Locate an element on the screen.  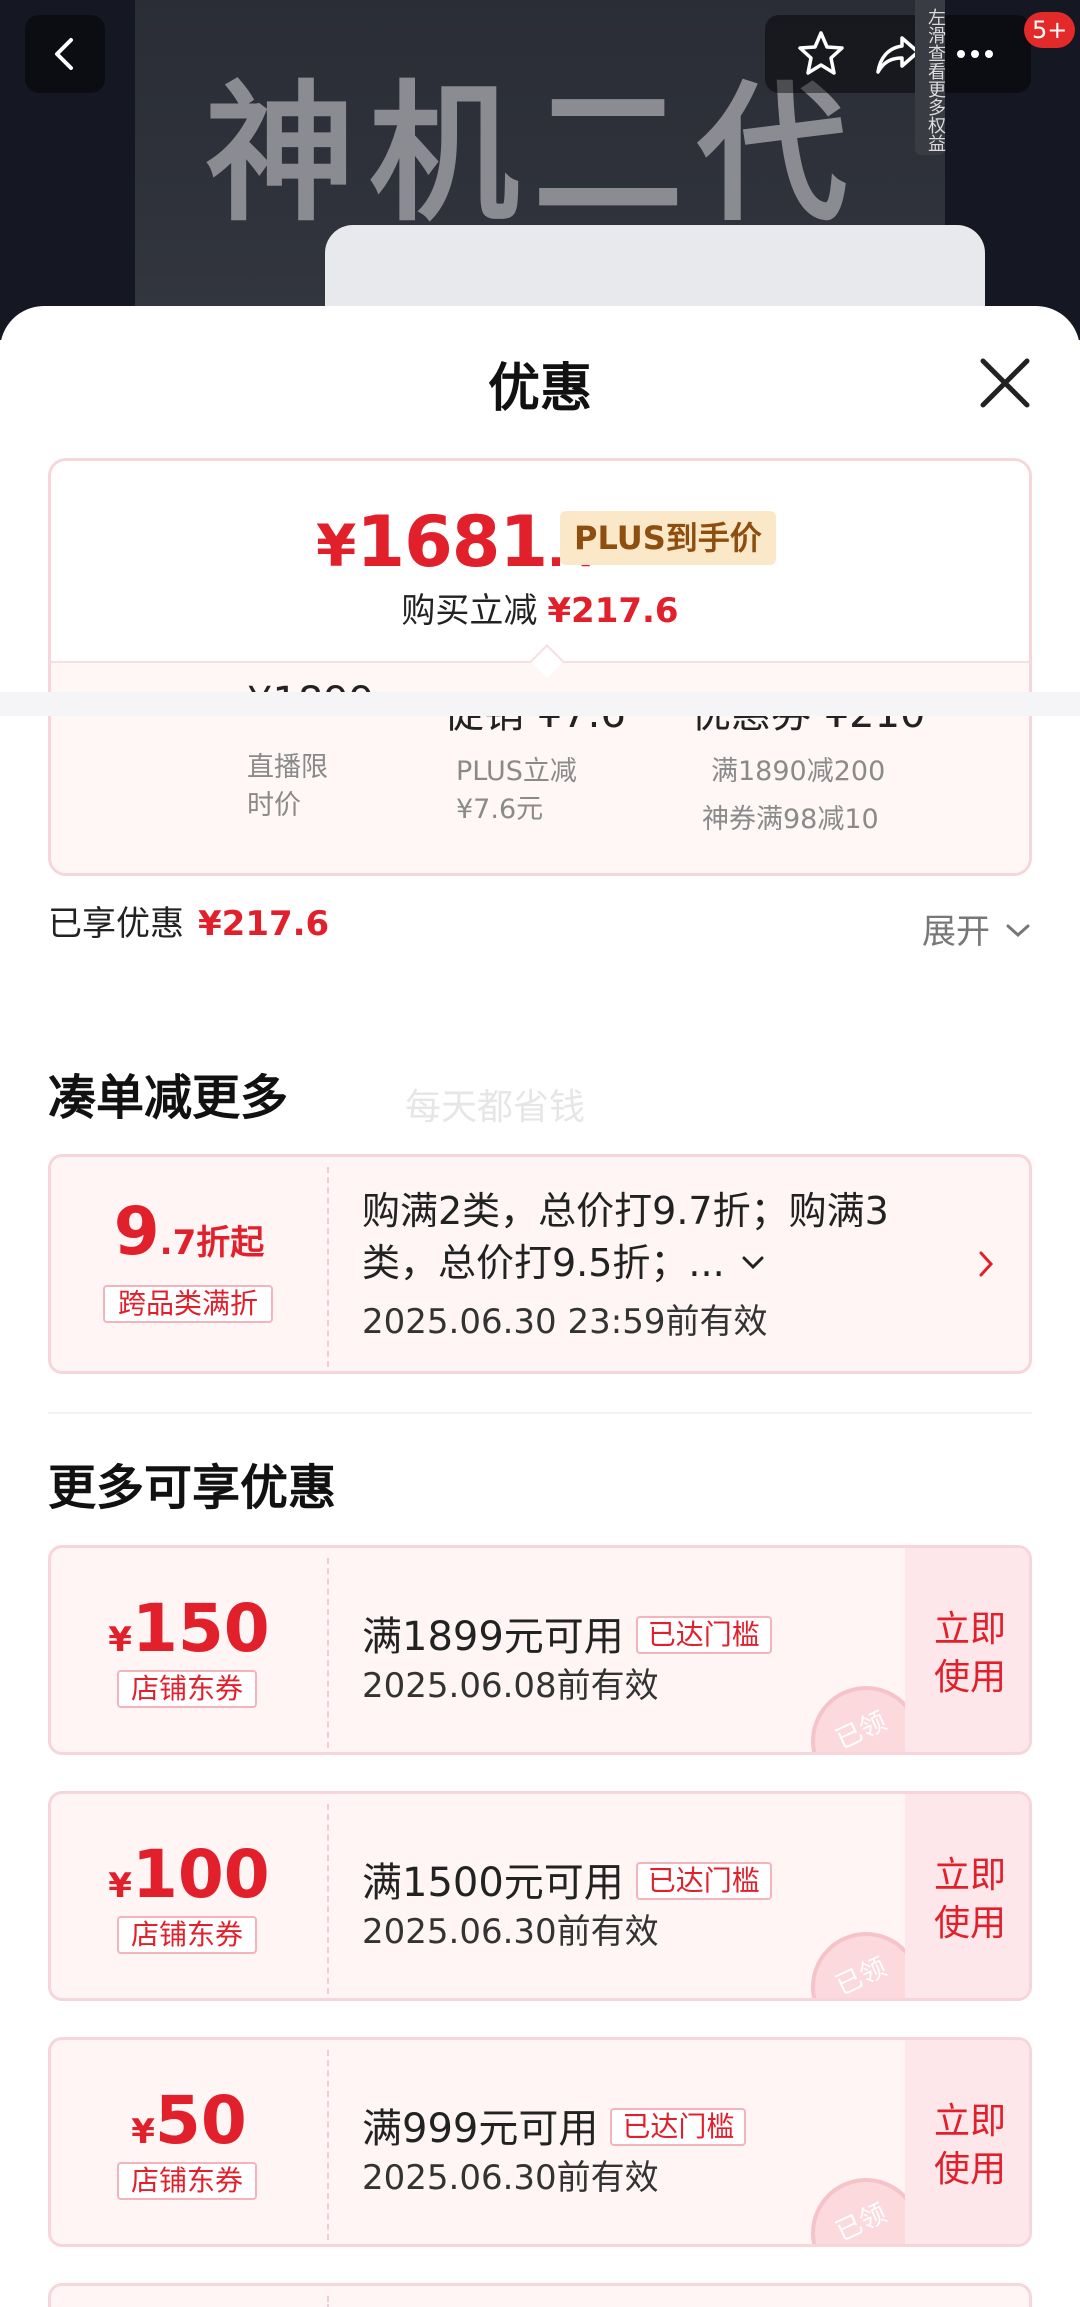
buy-discount-amount: ¥217.6 is located at coordinates (613, 611).